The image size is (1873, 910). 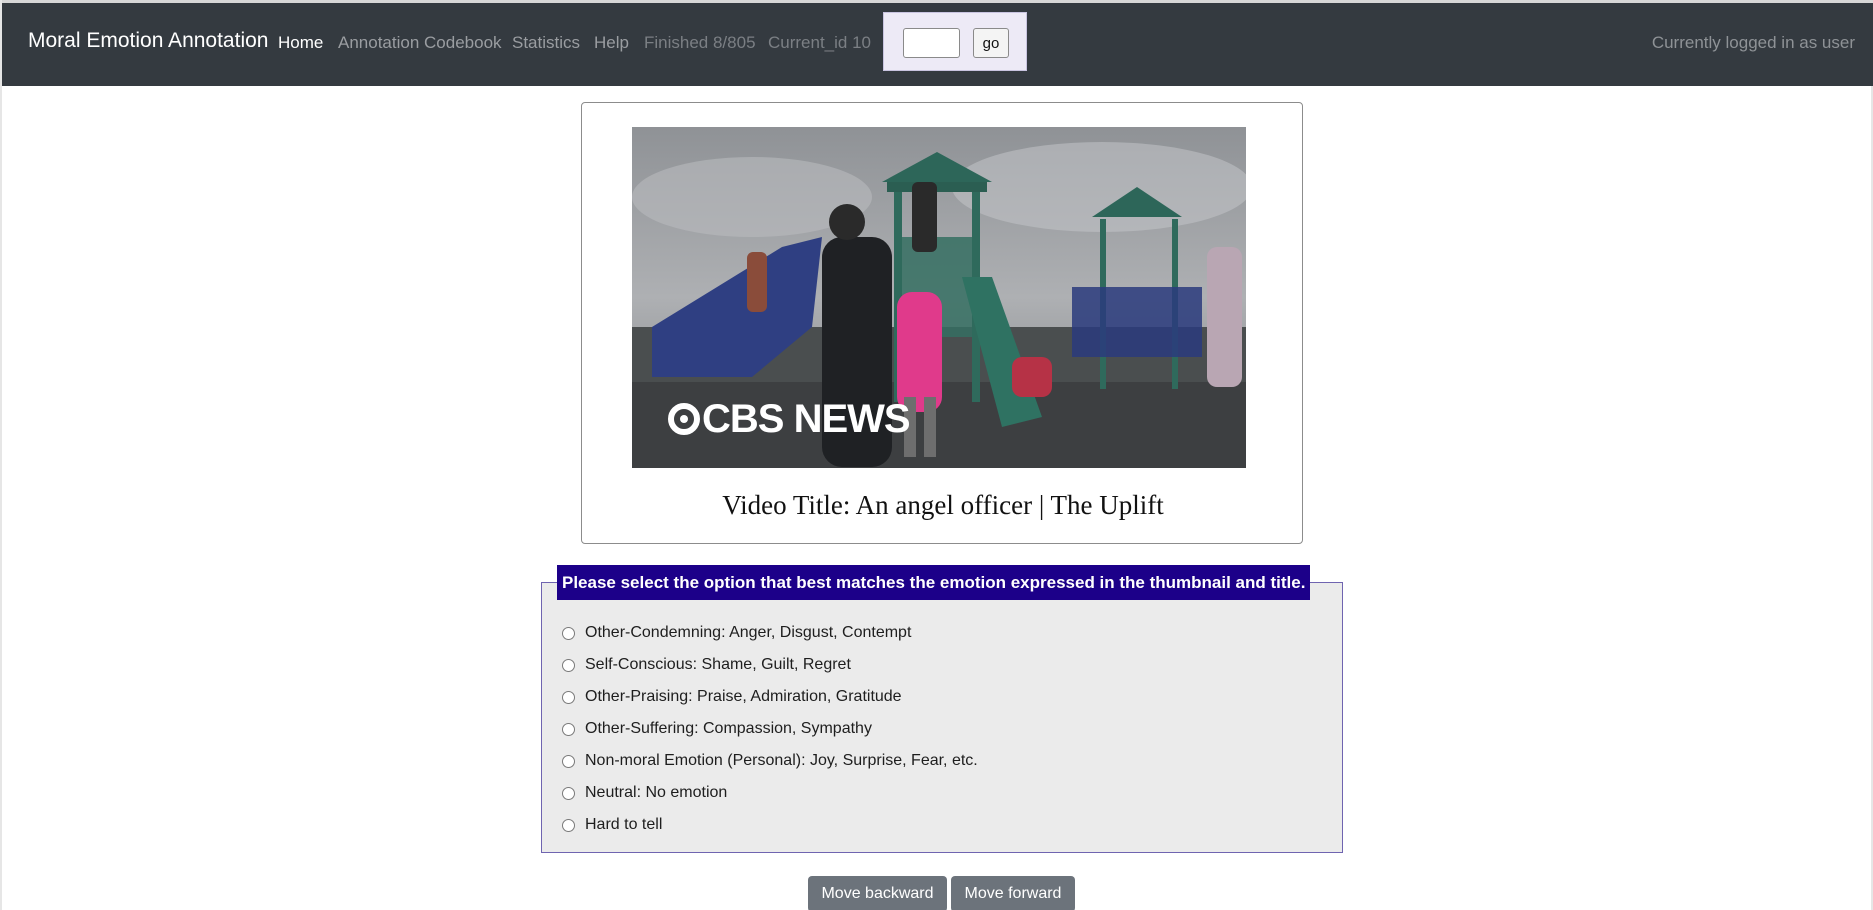 I want to click on nav-help: Help, so click(x=611, y=43).